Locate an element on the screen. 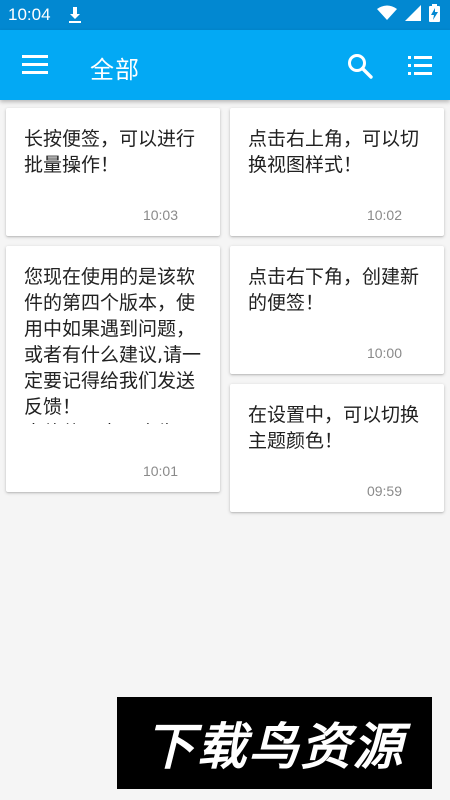 The width and height of the screenshot is (450, 800). note-card: 长按便签，可以进行批量操作！ 10:03 is located at coordinates (113, 172).